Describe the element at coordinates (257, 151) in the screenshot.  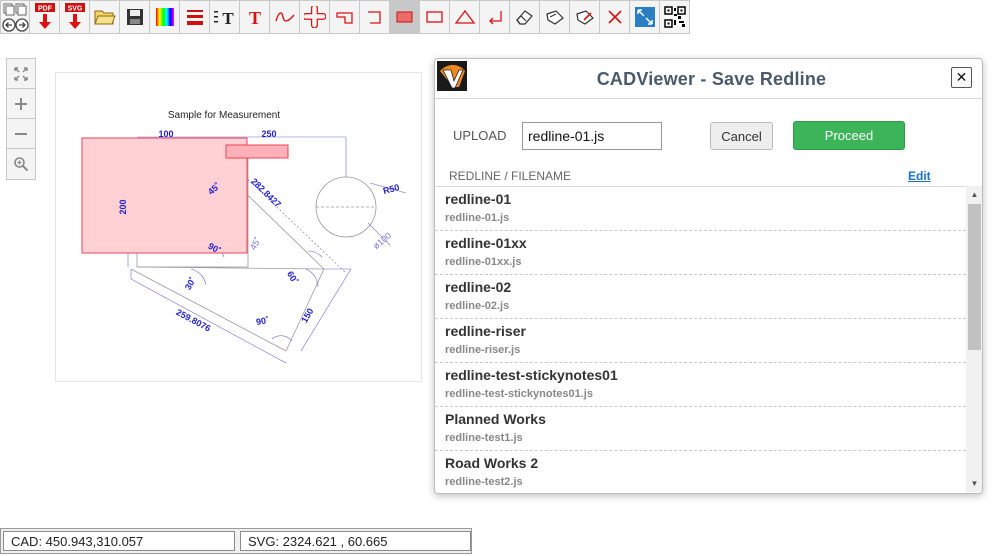
I see `redline-small-rectangle` at that location.